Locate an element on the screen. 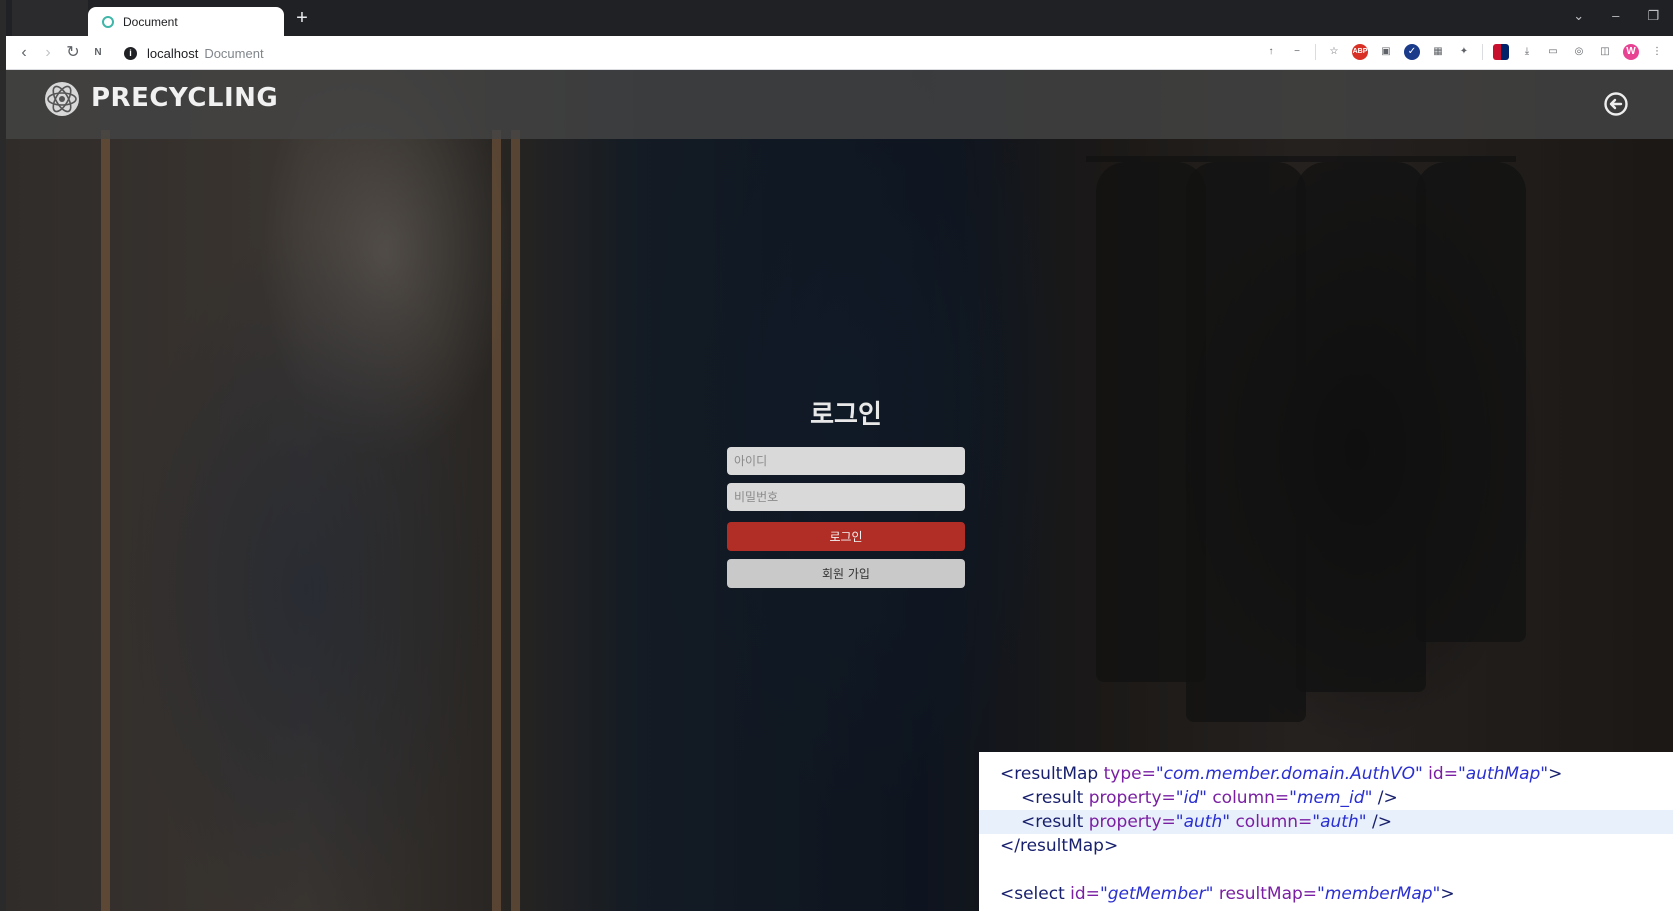  atom-globe-icon is located at coordinates (62, 99).